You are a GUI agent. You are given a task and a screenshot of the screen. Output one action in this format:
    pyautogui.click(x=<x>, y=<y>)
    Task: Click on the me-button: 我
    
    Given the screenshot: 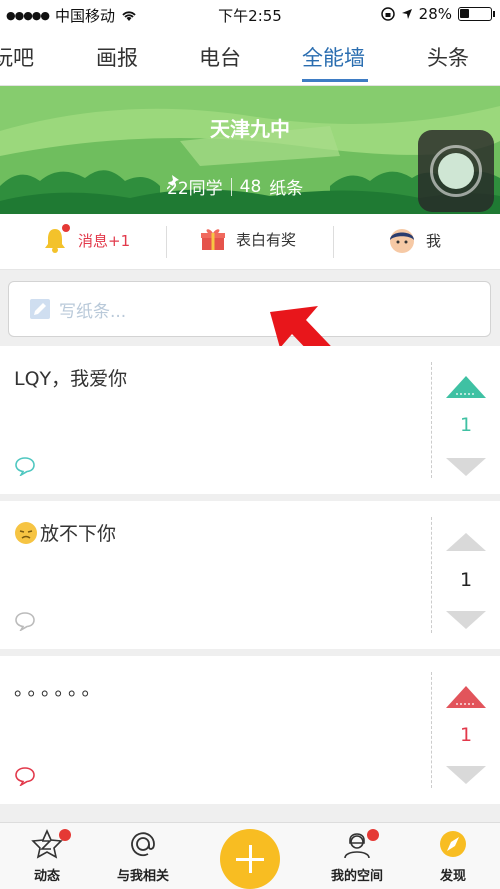 What is the action you would take?
    pyautogui.click(x=414, y=240)
    